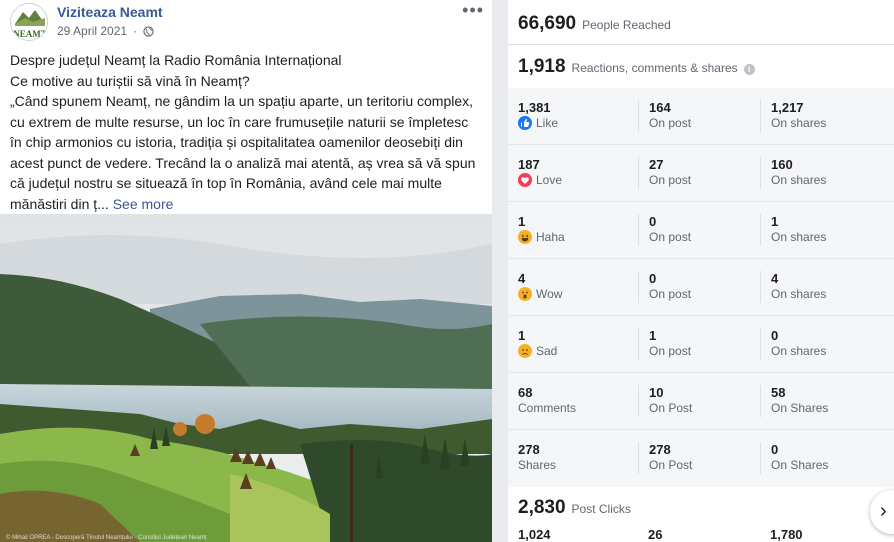 This screenshot has width=894, height=542. I want to click on reaction-label: Wow, so click(549, 294).